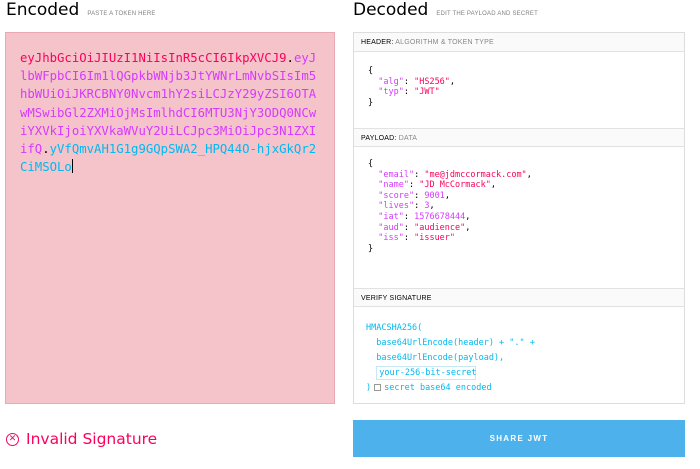  I want to click on json-value: 9001, so click(434, 195).